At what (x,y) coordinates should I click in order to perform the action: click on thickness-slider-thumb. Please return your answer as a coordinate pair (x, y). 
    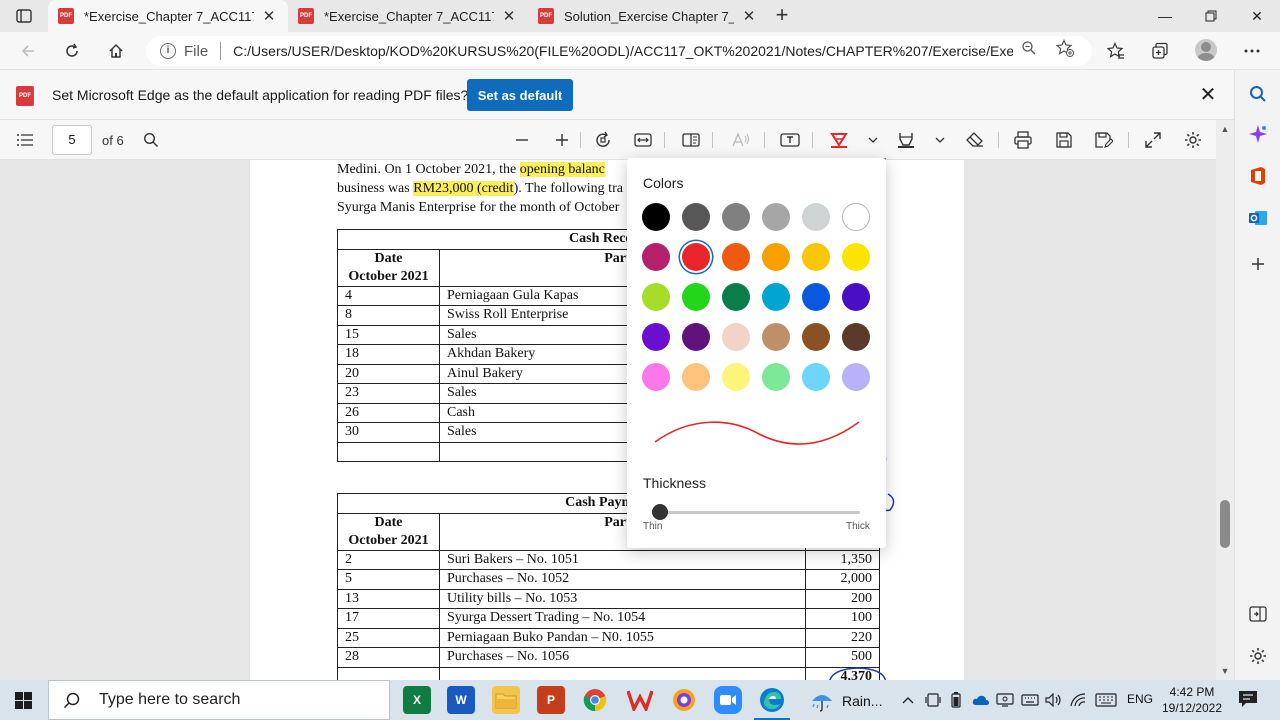
    Looking at the image, I should click on (660, 512).